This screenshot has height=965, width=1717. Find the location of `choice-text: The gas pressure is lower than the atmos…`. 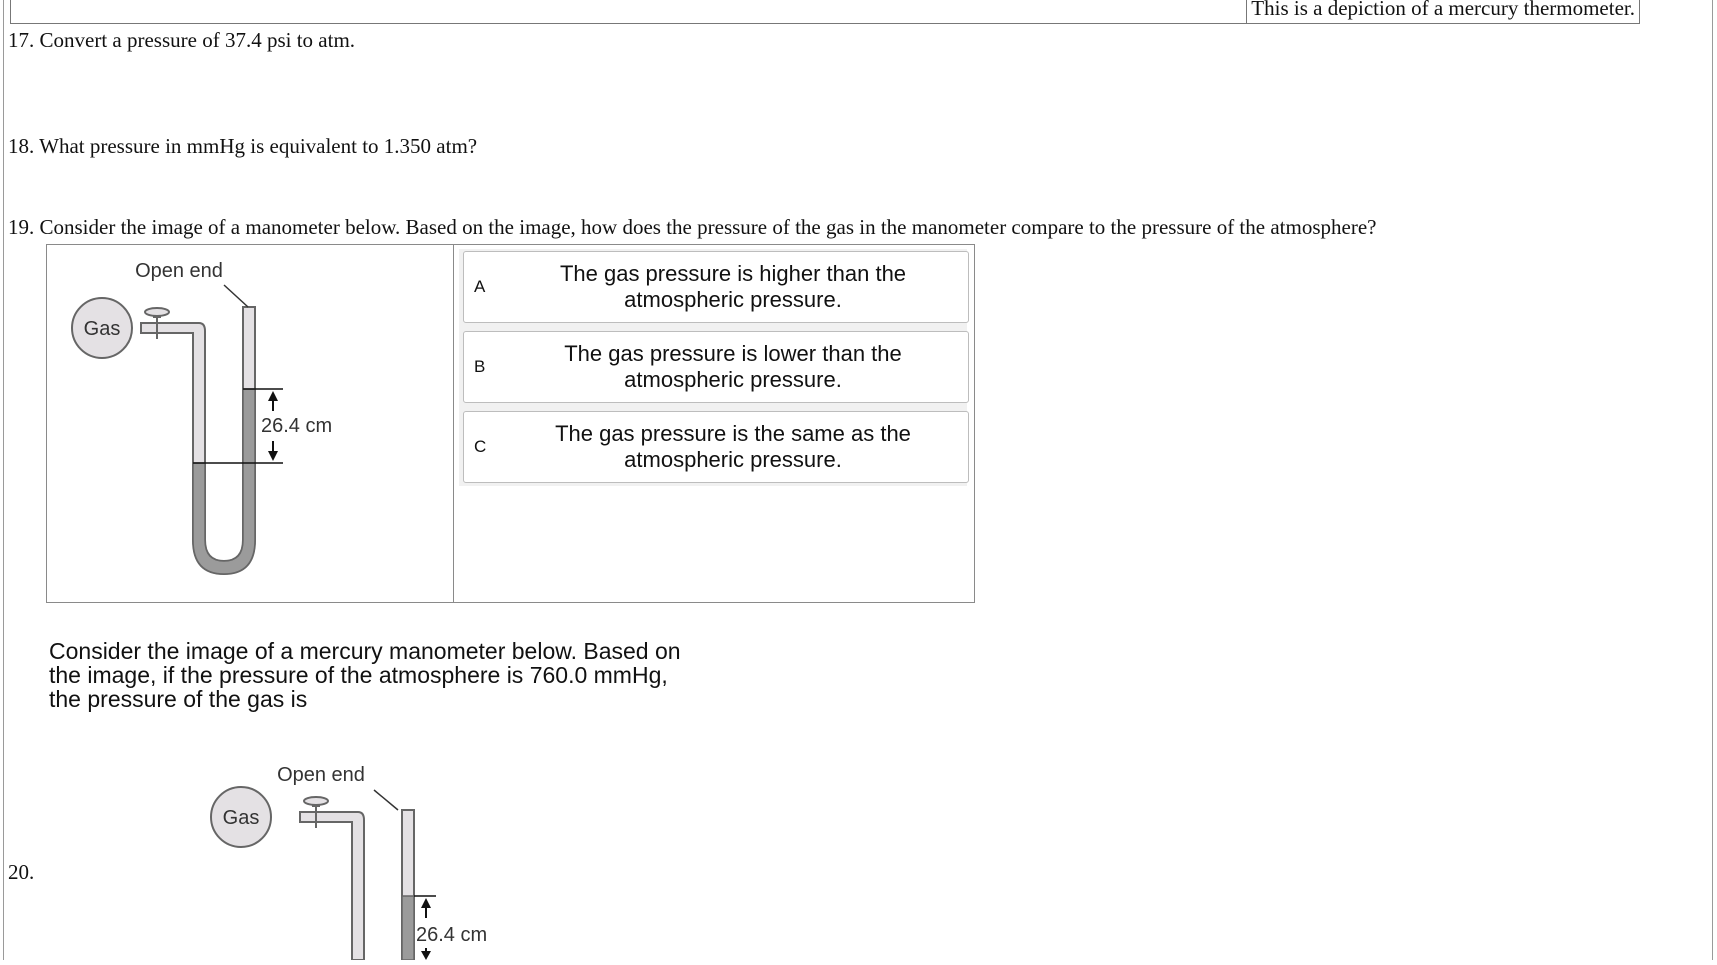

choice-text: The gas pressure is lower than the atmos… is located at coordinates (733, 366).